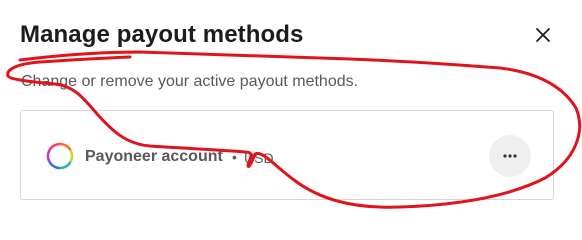 The height and width of the screenshot is (240, 582). I want to click on close-icon, so click(543, 35).